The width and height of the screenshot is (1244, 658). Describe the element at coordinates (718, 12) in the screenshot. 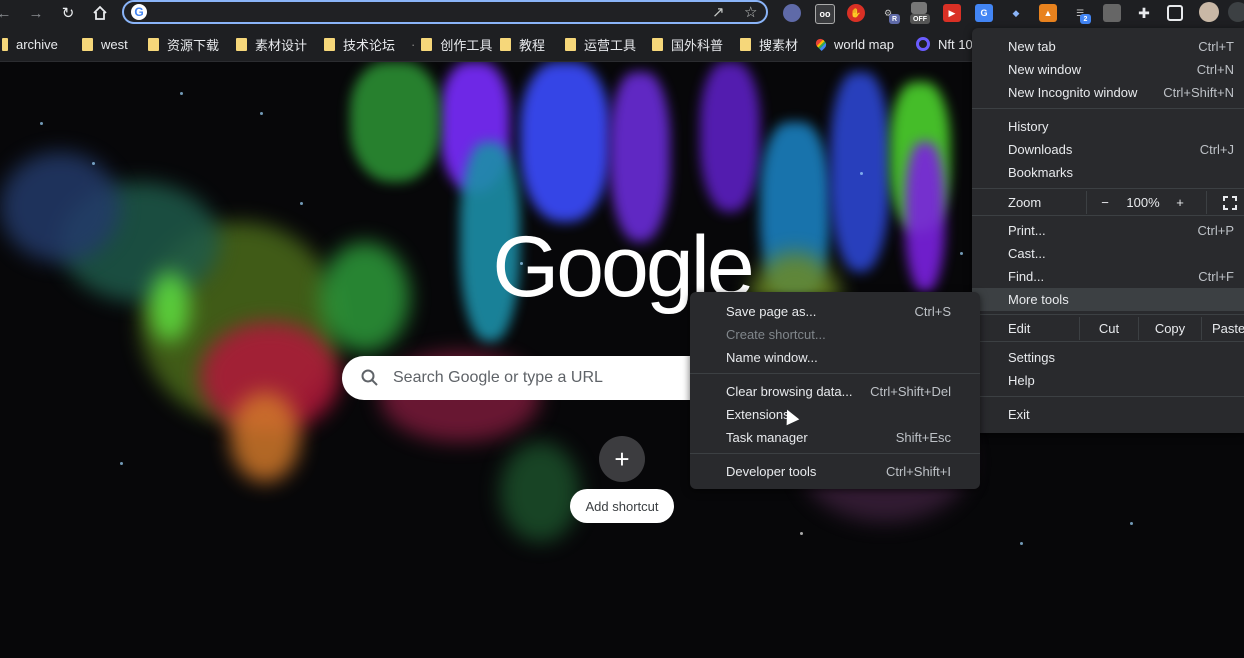

I see `share-icon: ↗` at that location.